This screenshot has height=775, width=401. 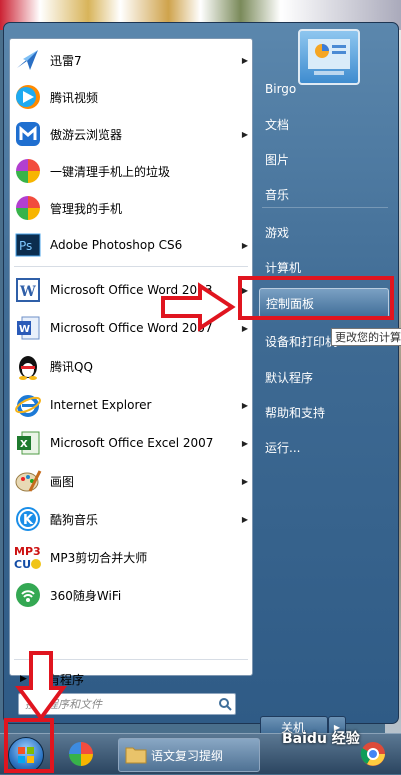 I want to click on task-label: 语文复习提纲, so click(x=187, y=755).